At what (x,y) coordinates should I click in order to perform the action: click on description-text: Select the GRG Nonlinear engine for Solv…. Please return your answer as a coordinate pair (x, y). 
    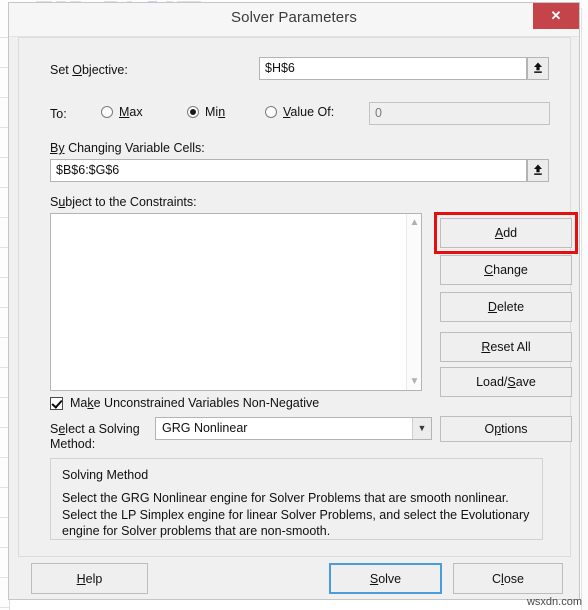
    Looking at the image, I should click on (296, 514).